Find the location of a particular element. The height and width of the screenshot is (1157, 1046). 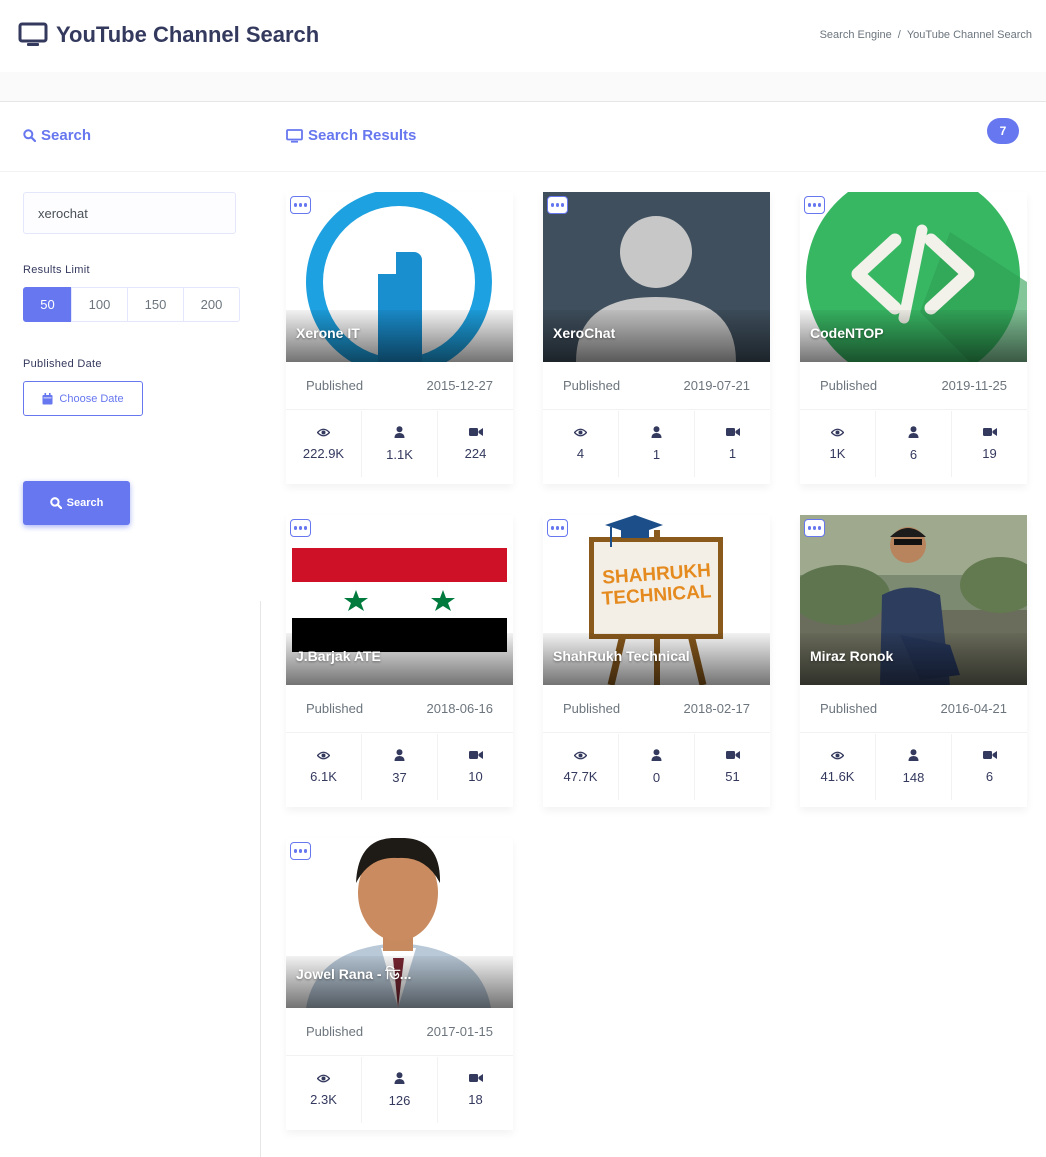

subscribers-count: 1.1K is located at coordinates (399, 454).